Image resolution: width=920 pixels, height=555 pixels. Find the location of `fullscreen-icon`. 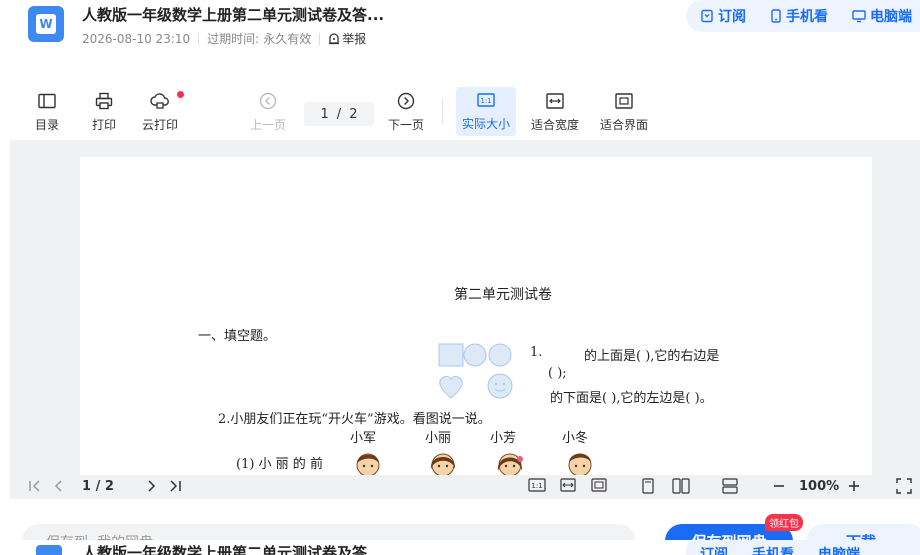

fullscreen-icon is located at coordinates (904, 486).